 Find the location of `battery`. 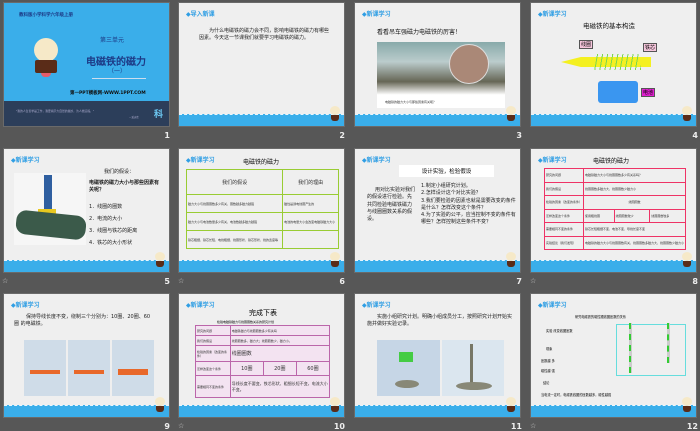

battery is located at coordinates (618, 92).